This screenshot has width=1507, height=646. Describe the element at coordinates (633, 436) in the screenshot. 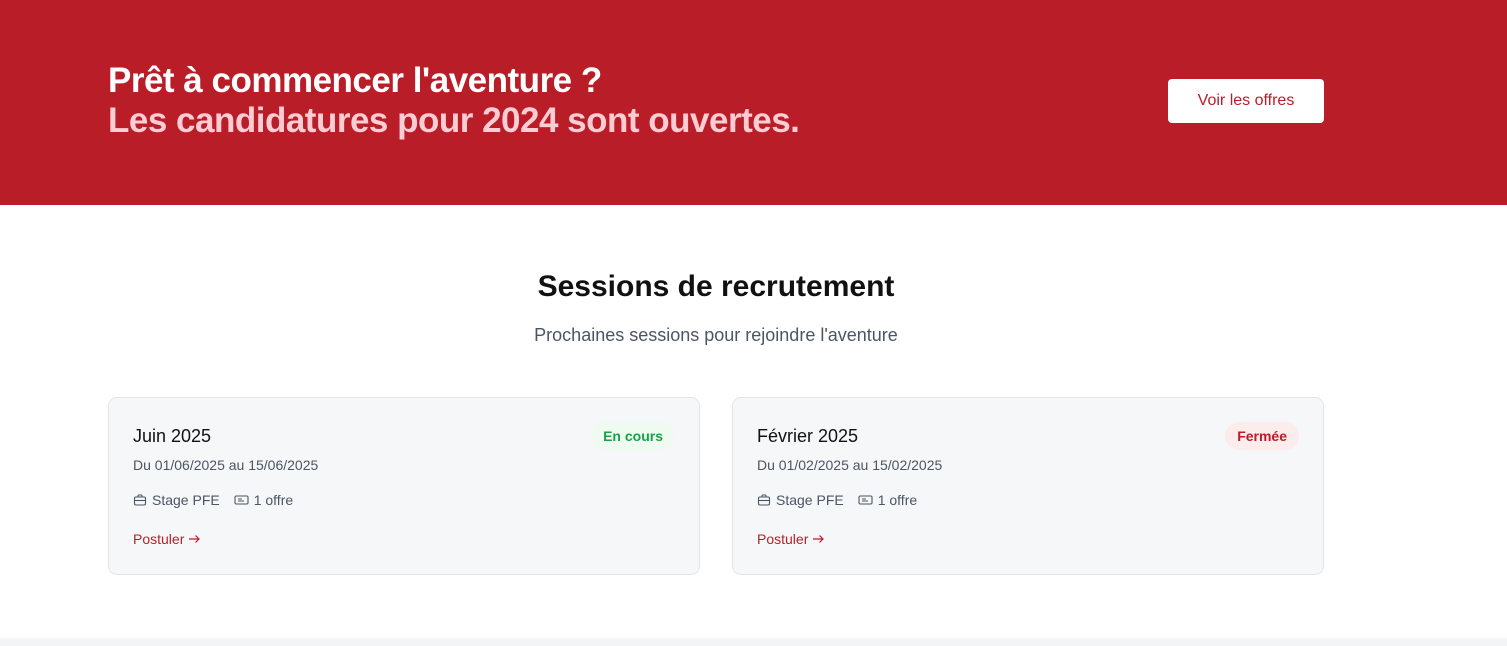

I see `status-badge: En cours` at that location.